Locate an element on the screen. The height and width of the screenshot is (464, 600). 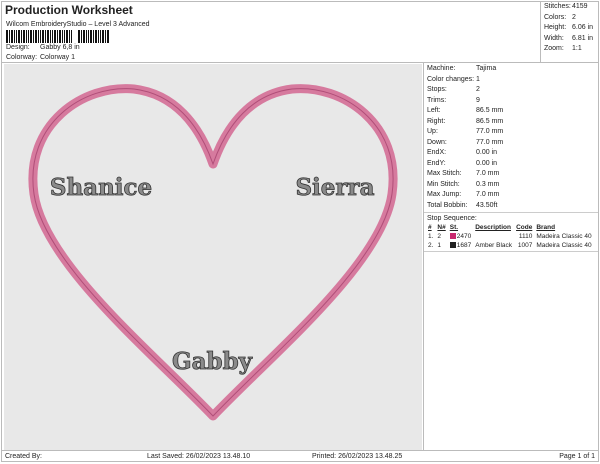
table-row: 1. 2 2470 1110 Madeira Classic 40 is located at coordinates (510, 236).